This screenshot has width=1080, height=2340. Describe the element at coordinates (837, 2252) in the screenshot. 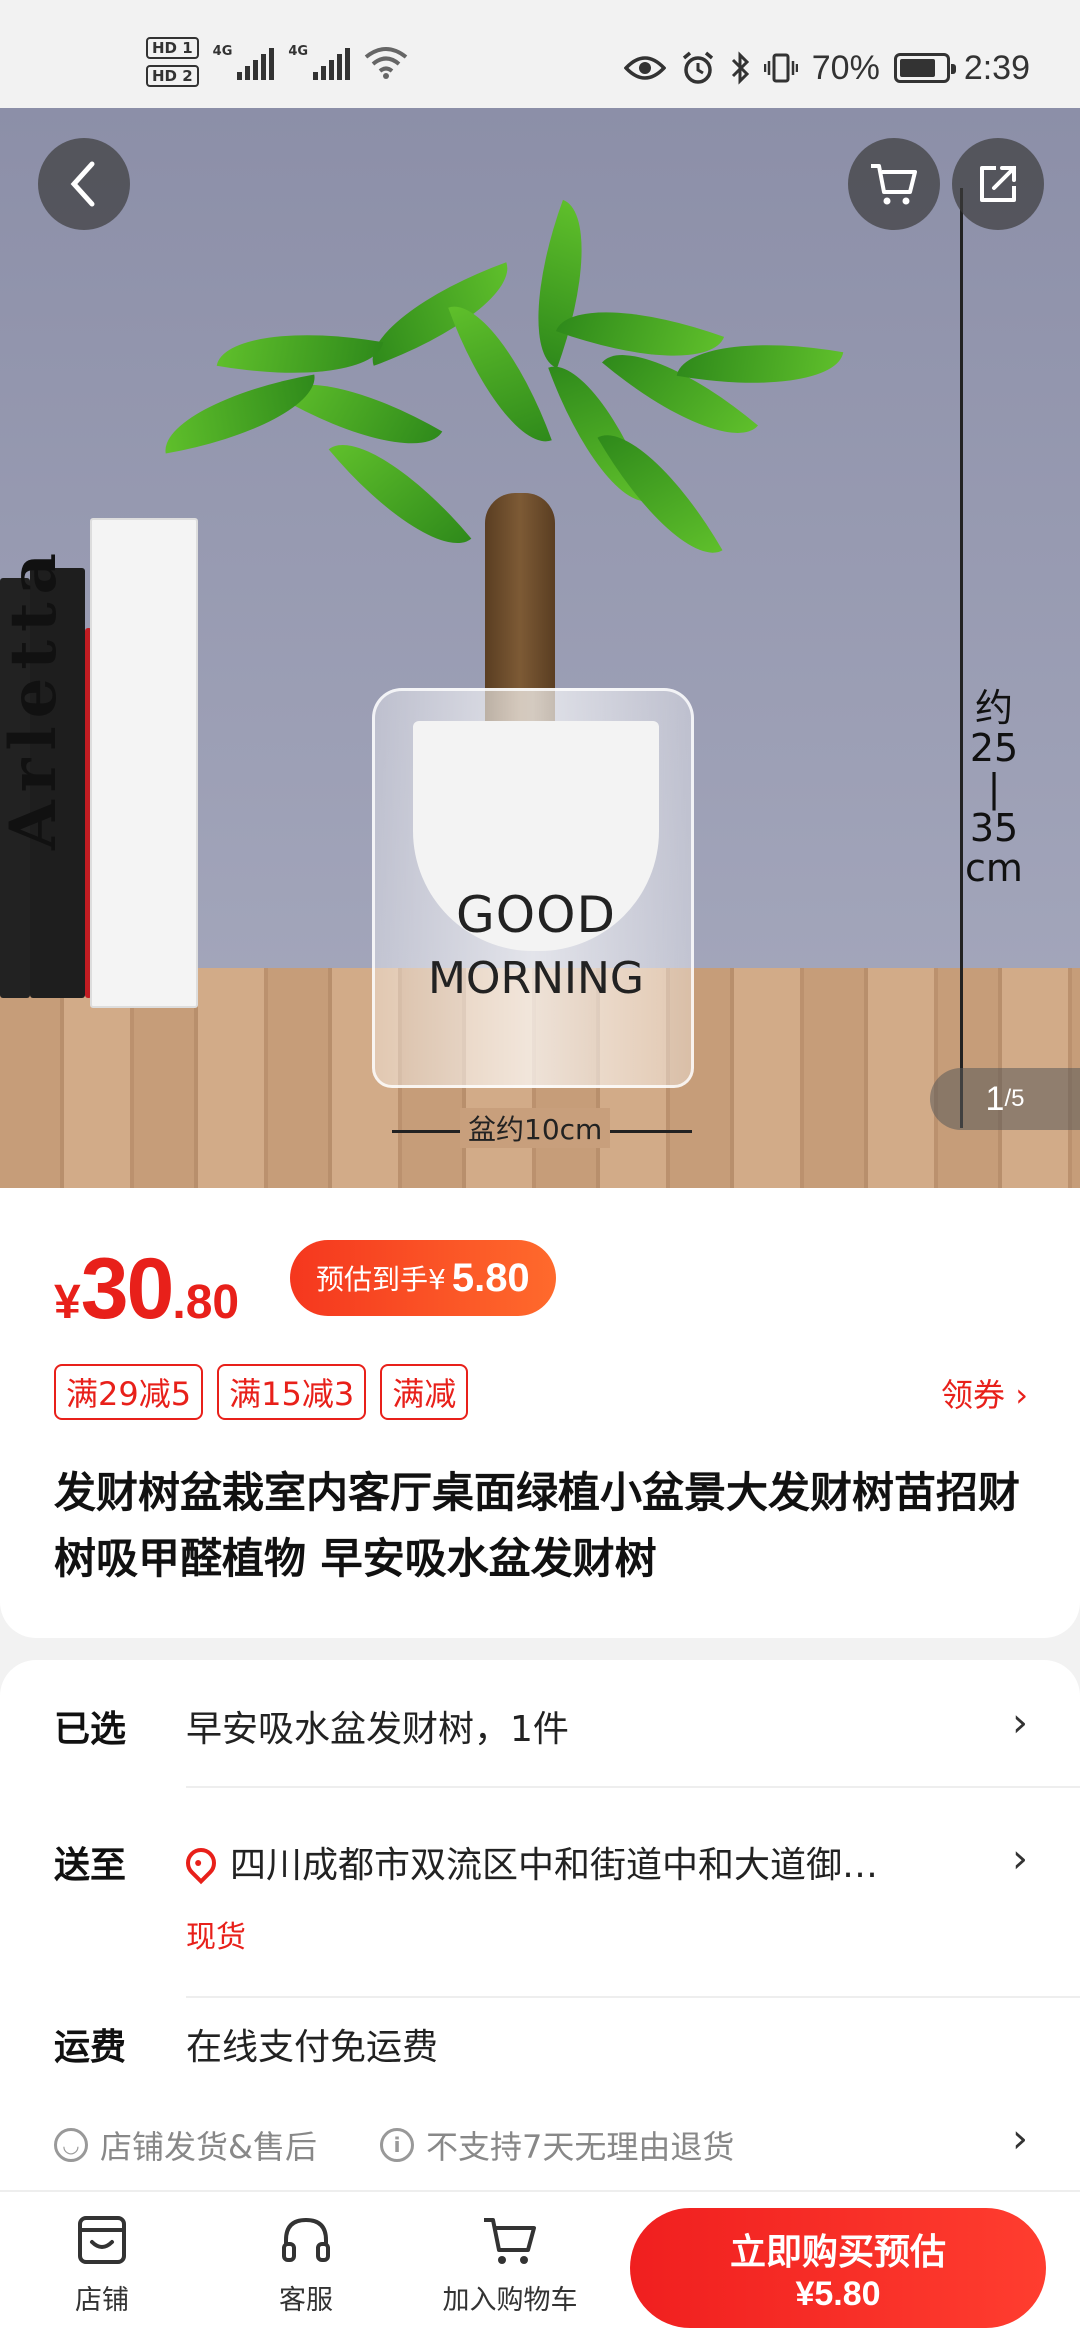

I see `buy-now-label: 立即购买预估` at that location.